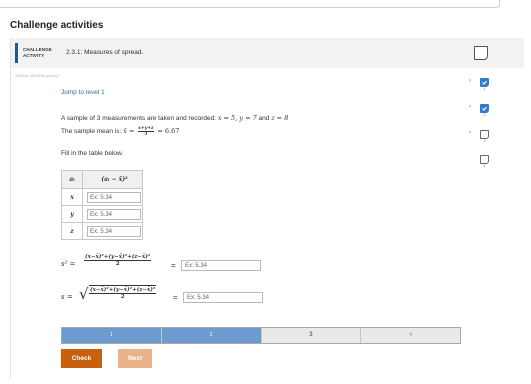 Image resolution: width=531 pixels, height=384 pixels. Describe the element at coordinates (92, 131) in the screenshot. I see `mean-prefix: The sample mean is:` at that location.